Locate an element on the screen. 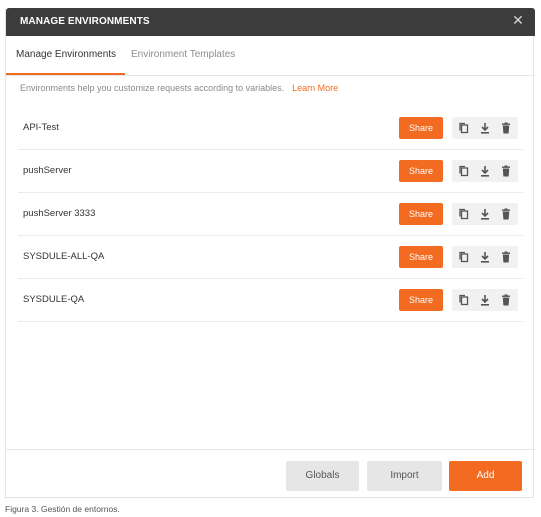 Image resolution: width=541 pixels, height=517 pixels. modal-footer: Globals Import Add is located at coordinates (270, 473).